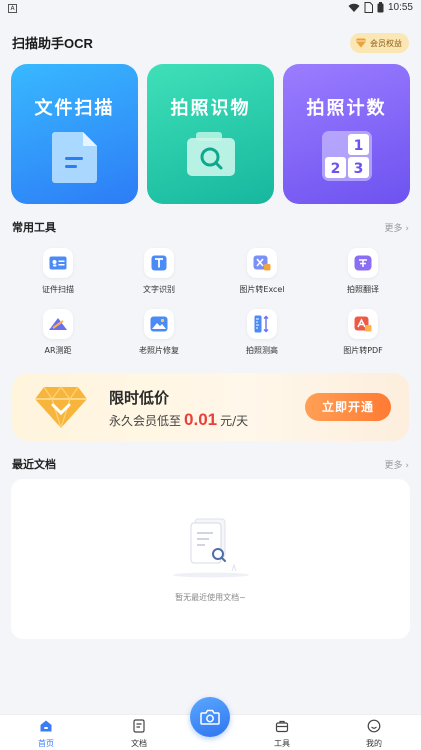 This screenshot has width=421, height=750. What do you see at coordinates (346, 156) in the screenshot?
I see `number-grid-icon: 1 2 3` at bounding box center [346, 156].